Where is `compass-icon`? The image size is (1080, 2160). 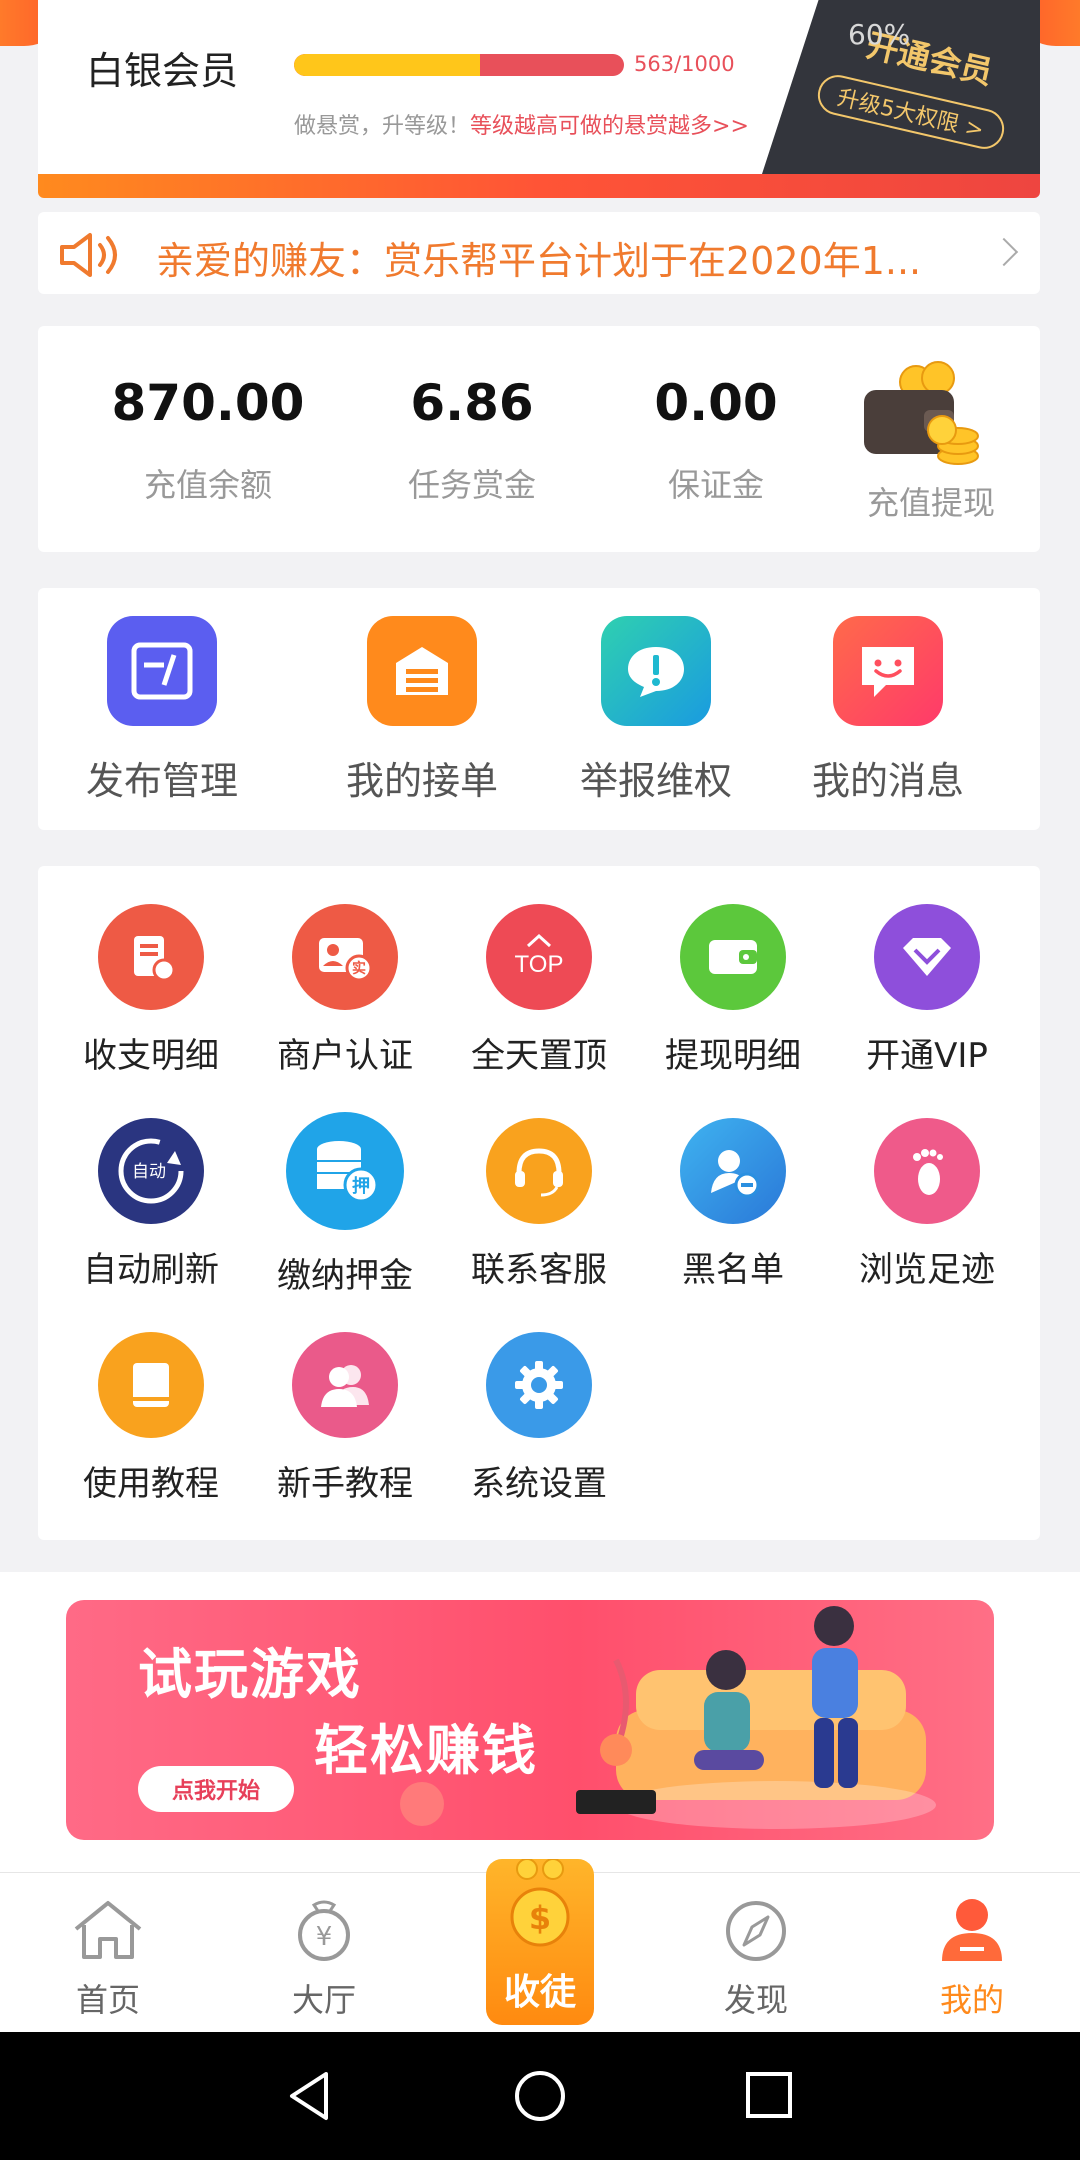
compass-icon is located at coordinates (756, 1931).